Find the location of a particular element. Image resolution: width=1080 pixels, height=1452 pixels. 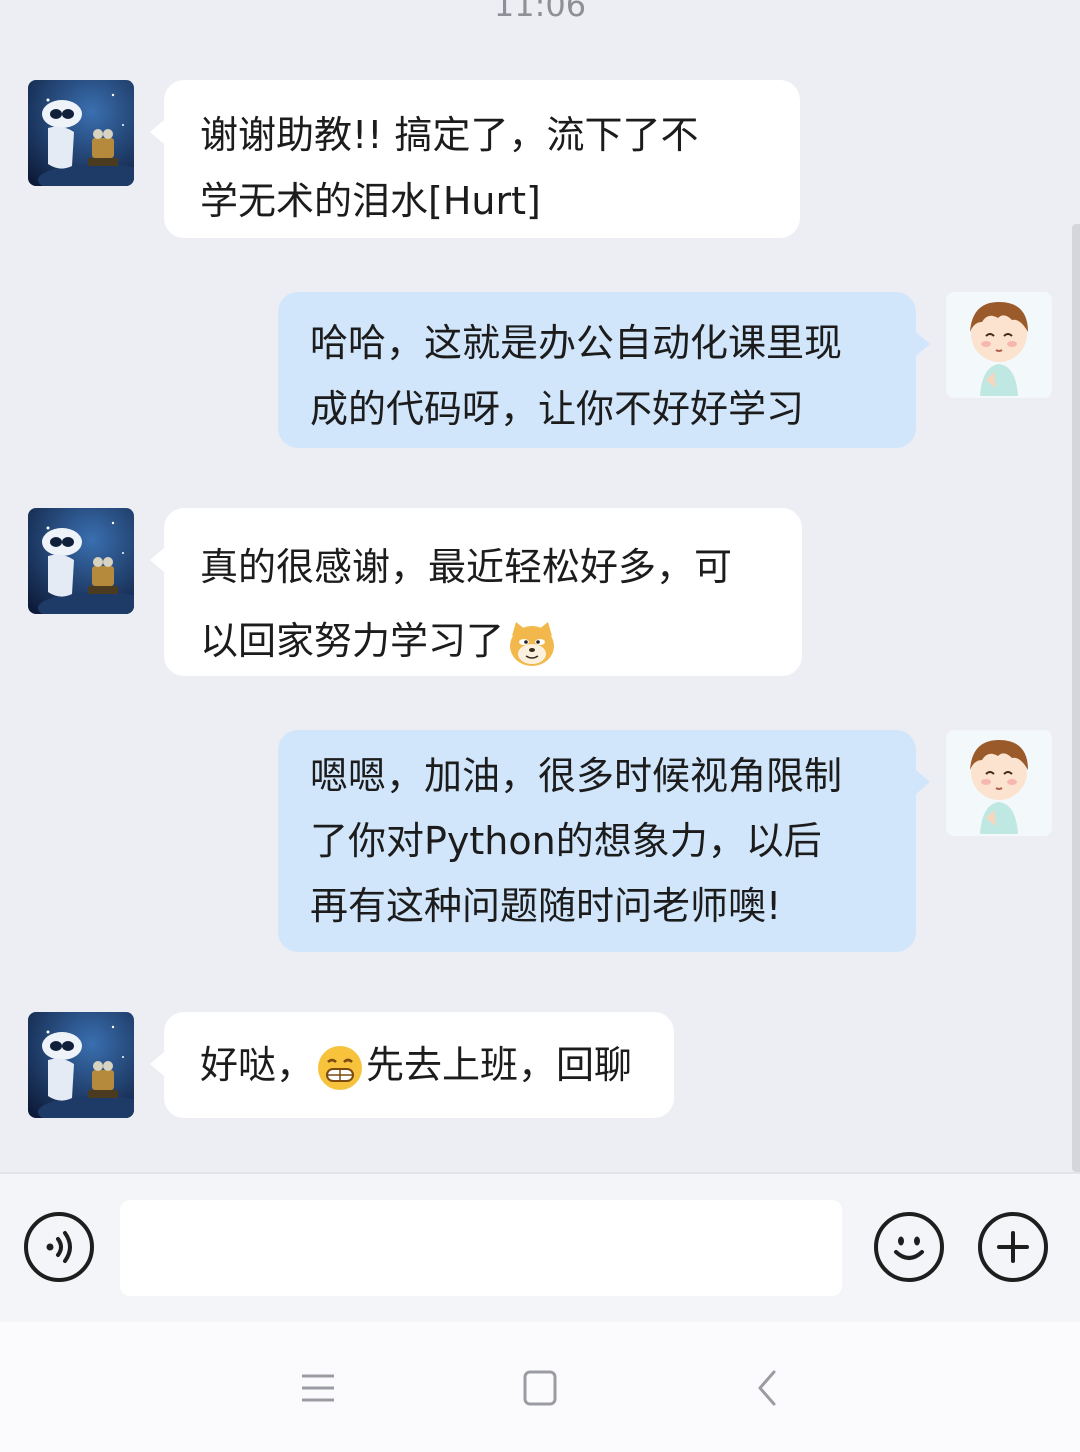

message-text-line: 谢谢助教!! 搞定了，流下了不 is located at coordinates (449, 135).